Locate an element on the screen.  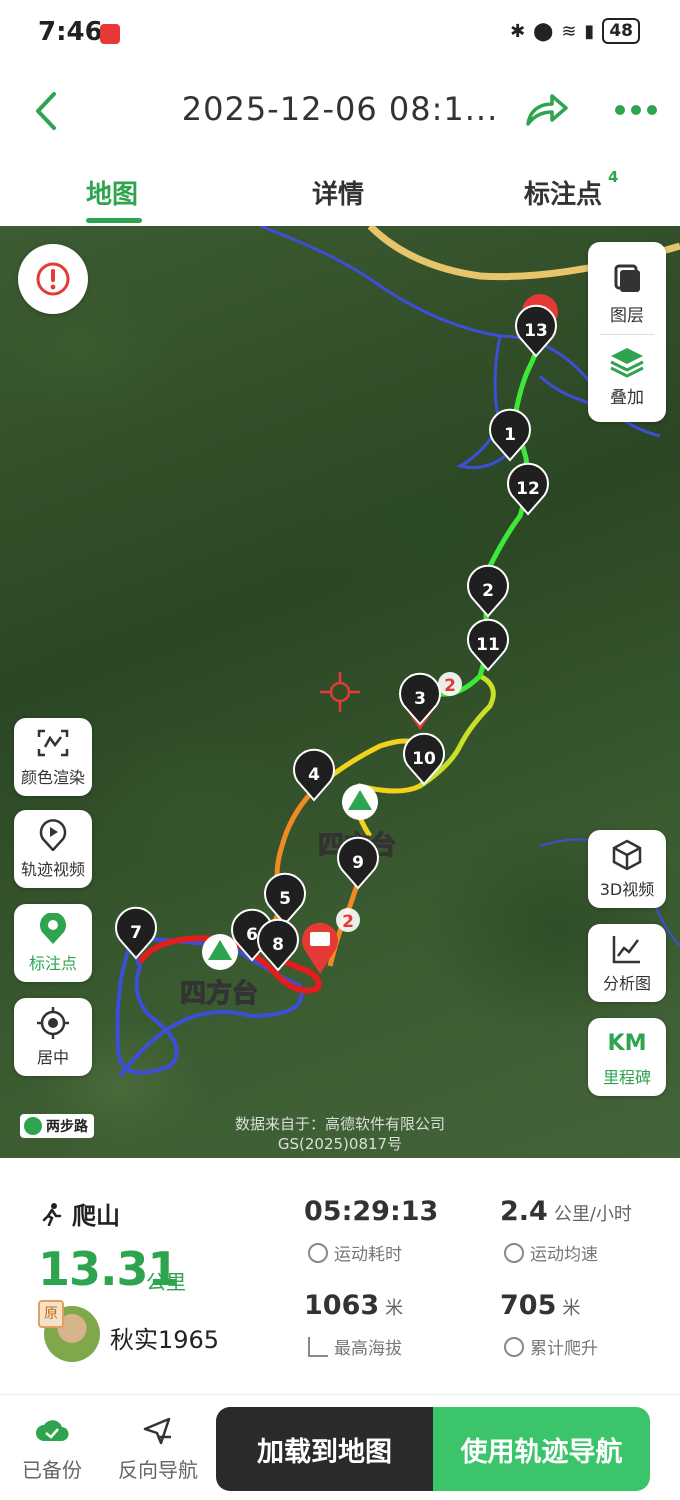
waypoint-label: 5 is located at coordinates (285, 899).